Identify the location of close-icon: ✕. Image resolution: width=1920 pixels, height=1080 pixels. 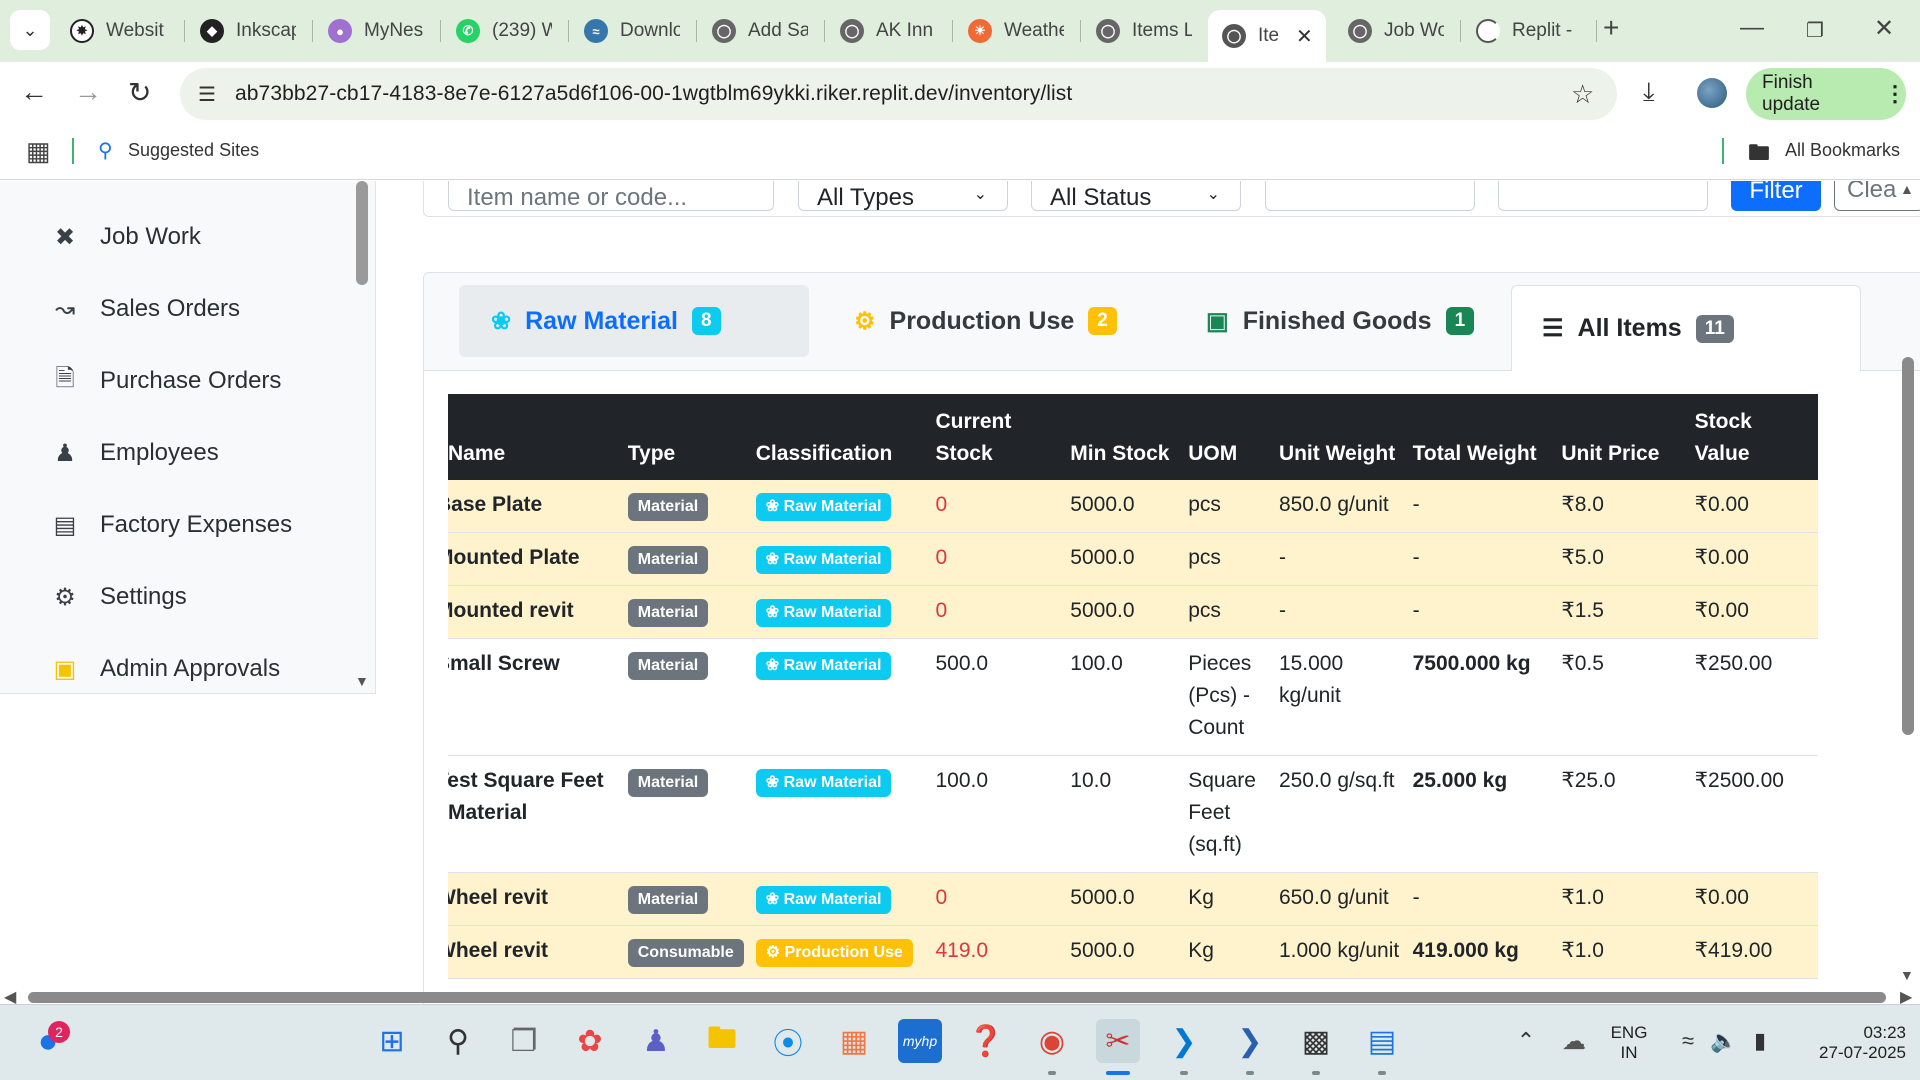
(1304, 36).